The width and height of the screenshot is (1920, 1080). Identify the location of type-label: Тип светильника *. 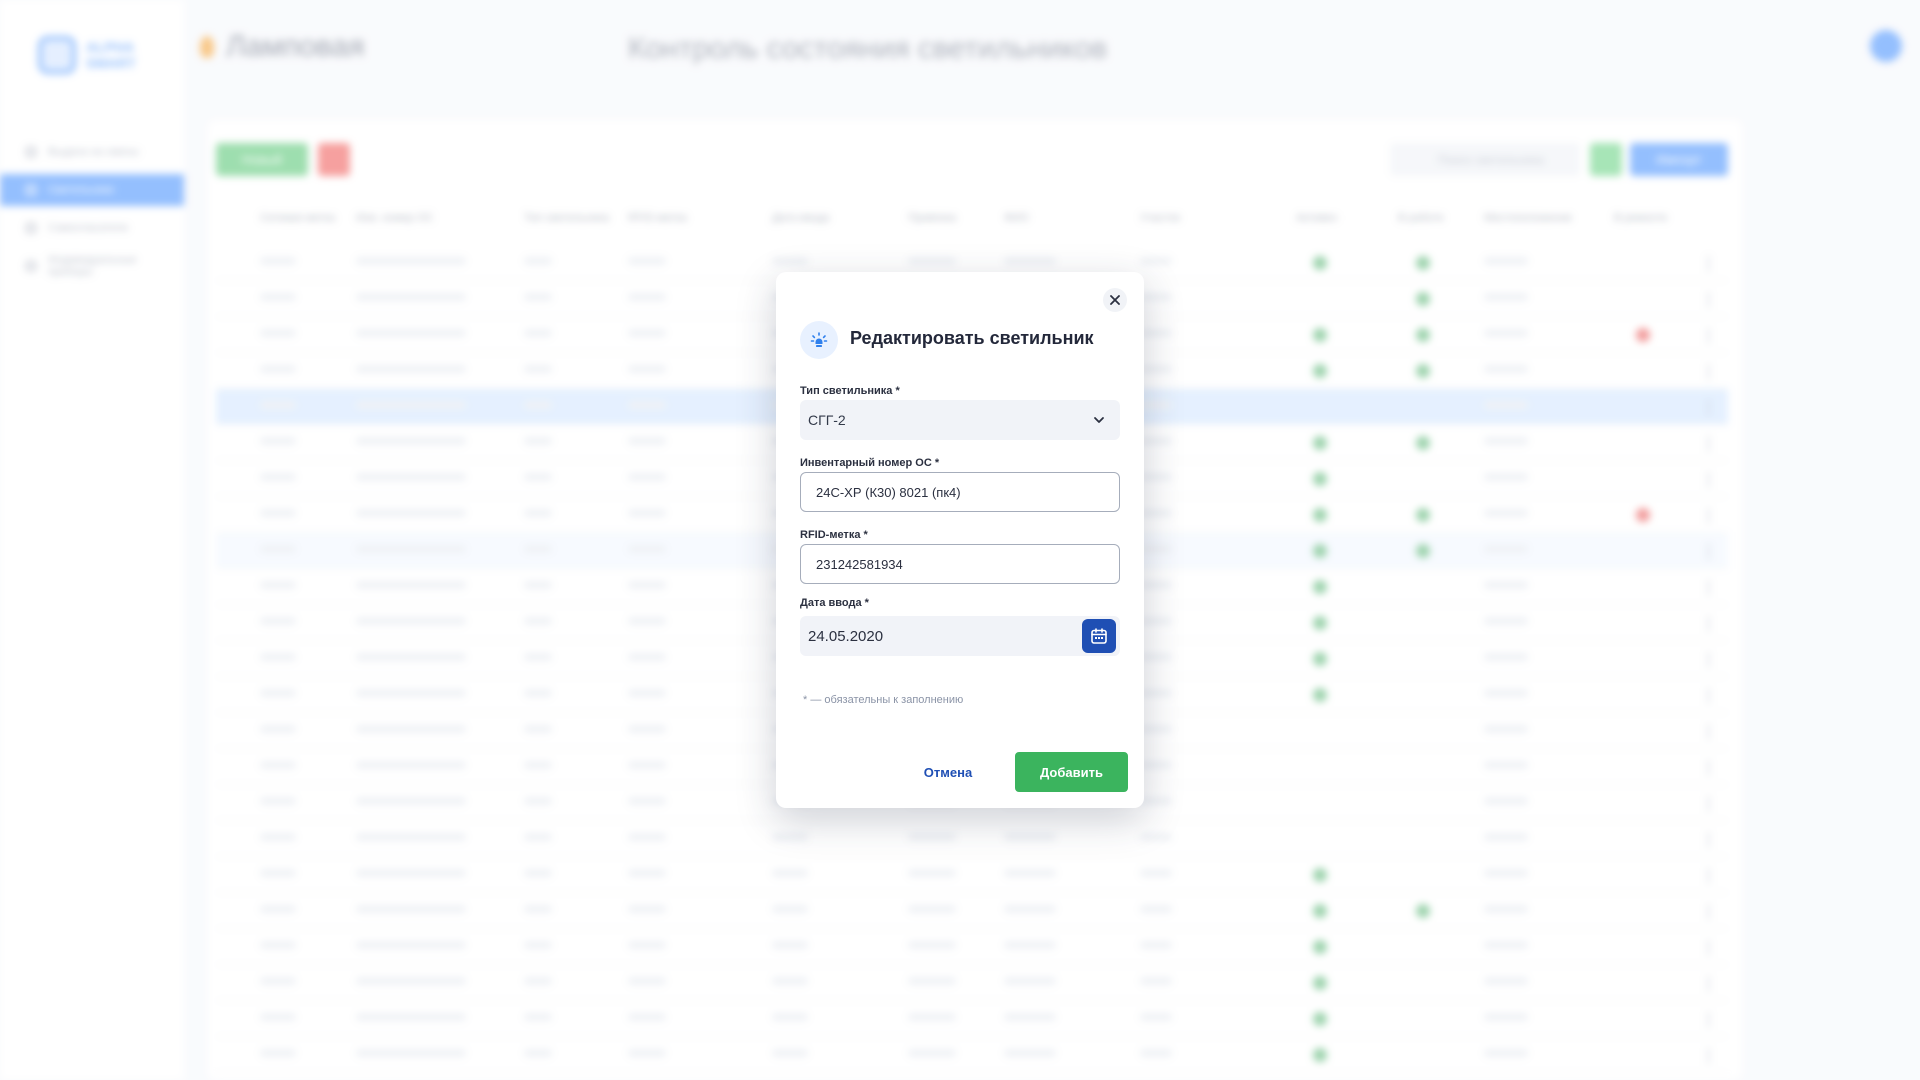
(850, 391).